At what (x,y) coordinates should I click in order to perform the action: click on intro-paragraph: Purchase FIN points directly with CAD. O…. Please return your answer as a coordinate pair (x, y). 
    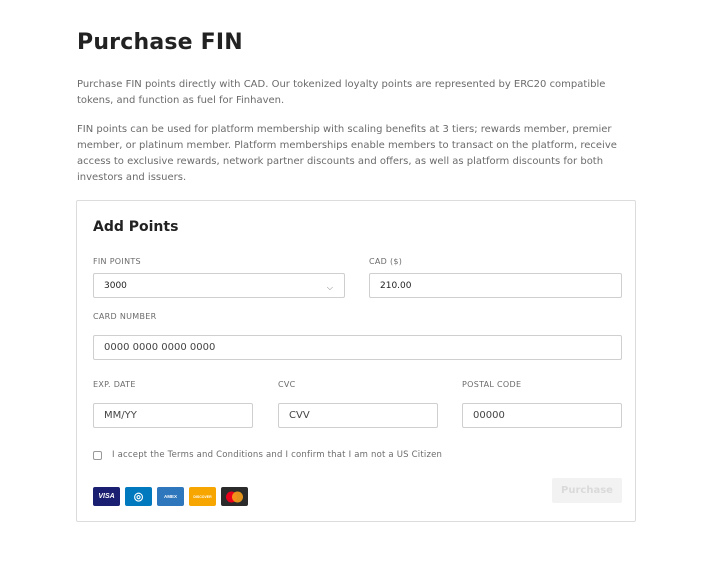
    Looking at the image, I should click on (341, 92).